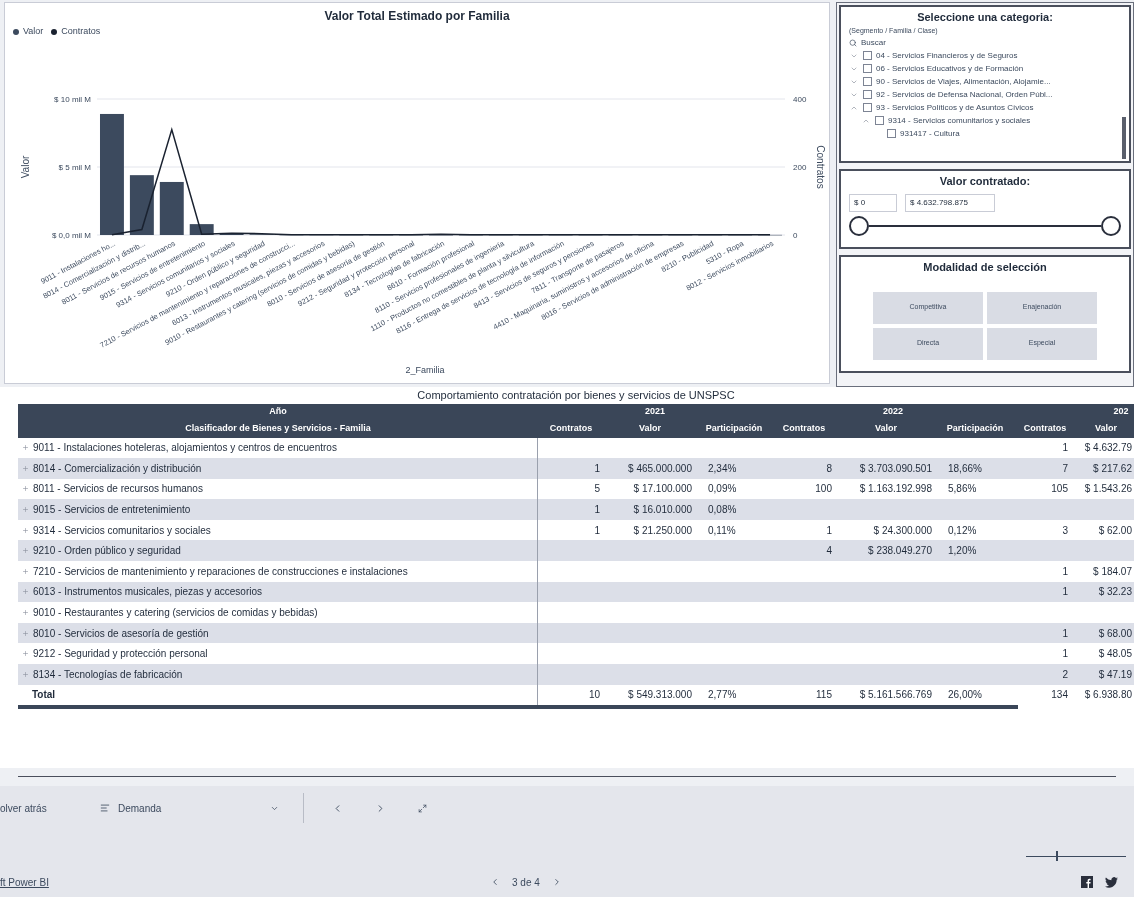 The height and width of the screenshot is (897, 1134). I want to click on table-cell-text: $ 465.000.000, so click(660, 468).